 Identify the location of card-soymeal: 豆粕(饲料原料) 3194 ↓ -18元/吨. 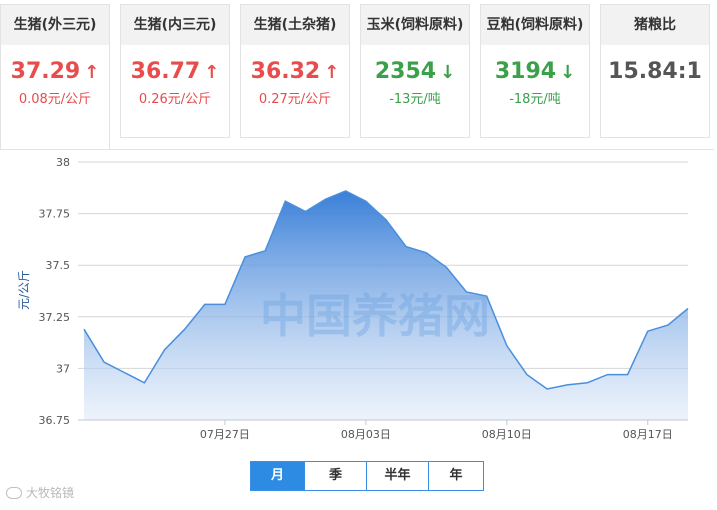
(535, 71).